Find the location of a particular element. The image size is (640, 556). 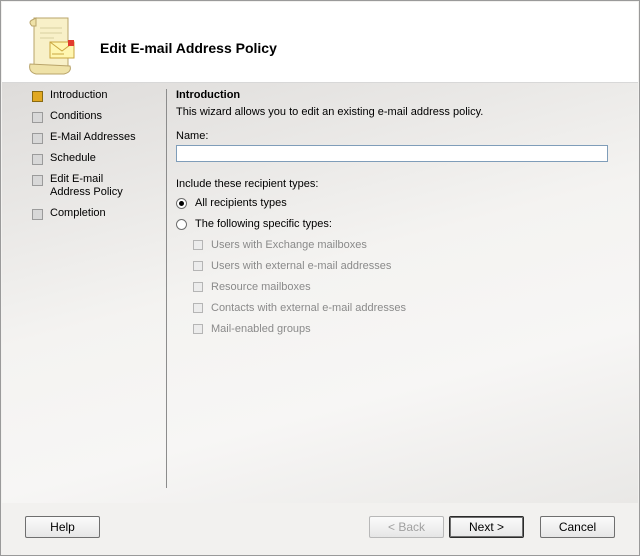

checkbox-exchange-mailboxes: Users with Exchange mailboxes is located at coordinates (280, 245).